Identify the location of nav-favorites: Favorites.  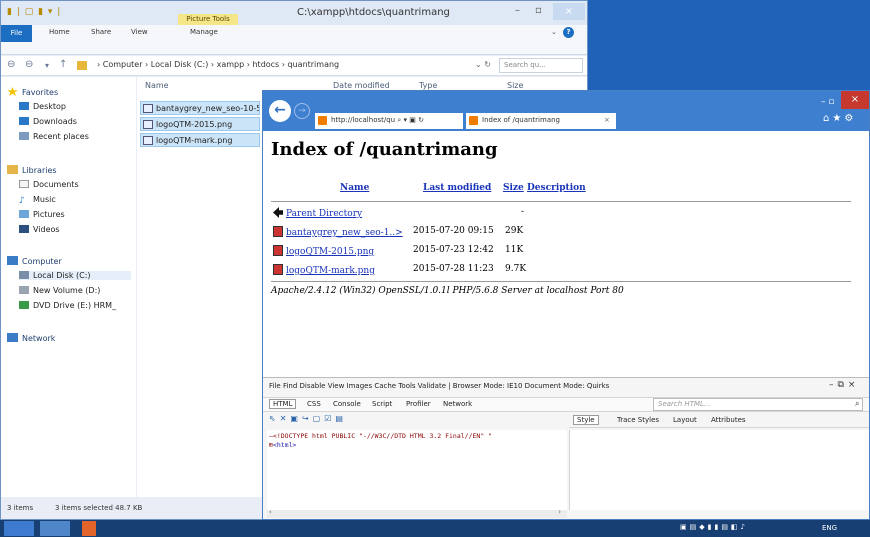
(32, 92).